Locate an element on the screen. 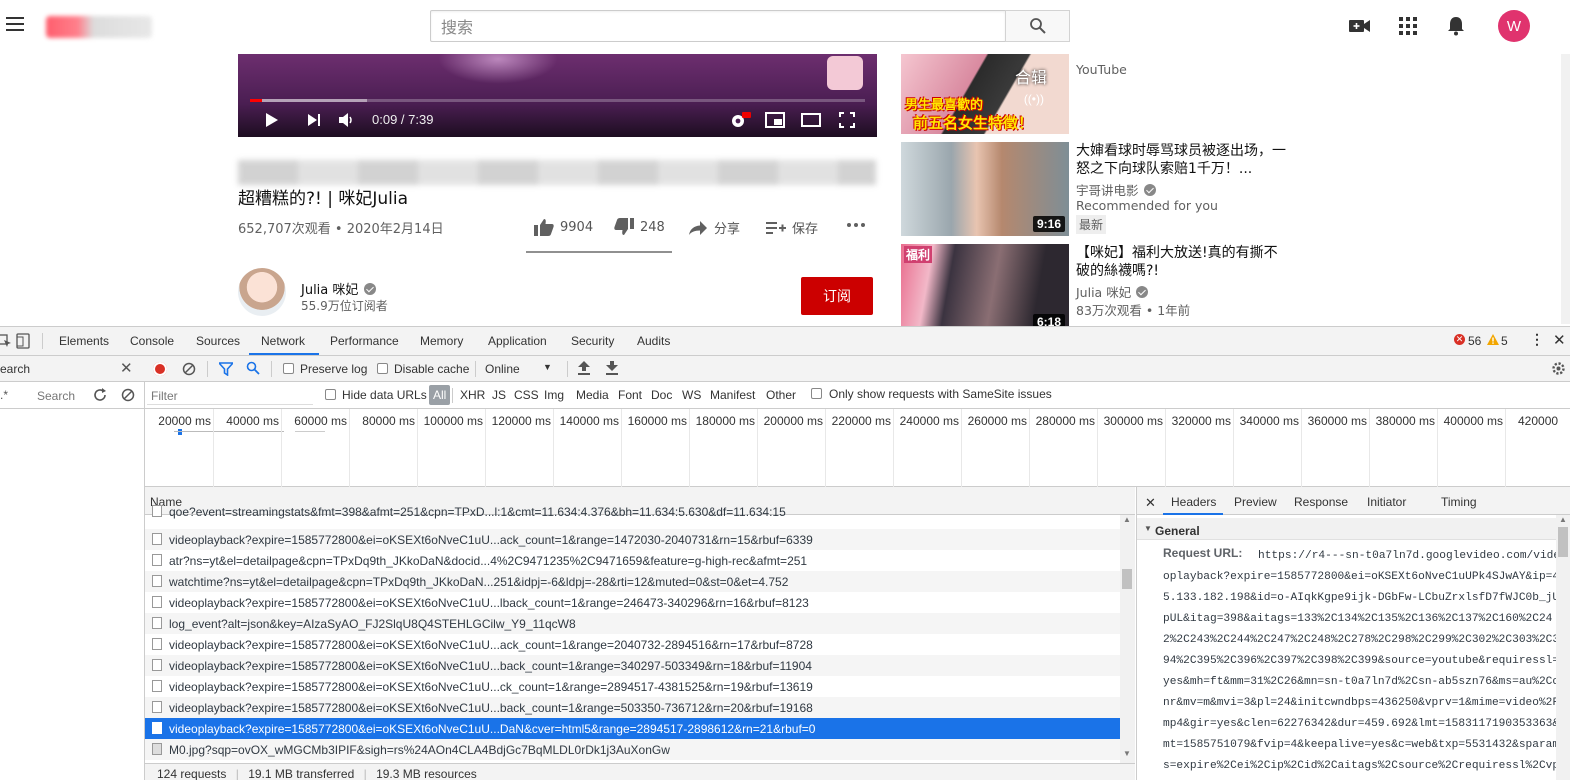 This screenshot has height=780, width=1570. kebab-menu-icon: ⋮ is located at coordinates (1537, 339).